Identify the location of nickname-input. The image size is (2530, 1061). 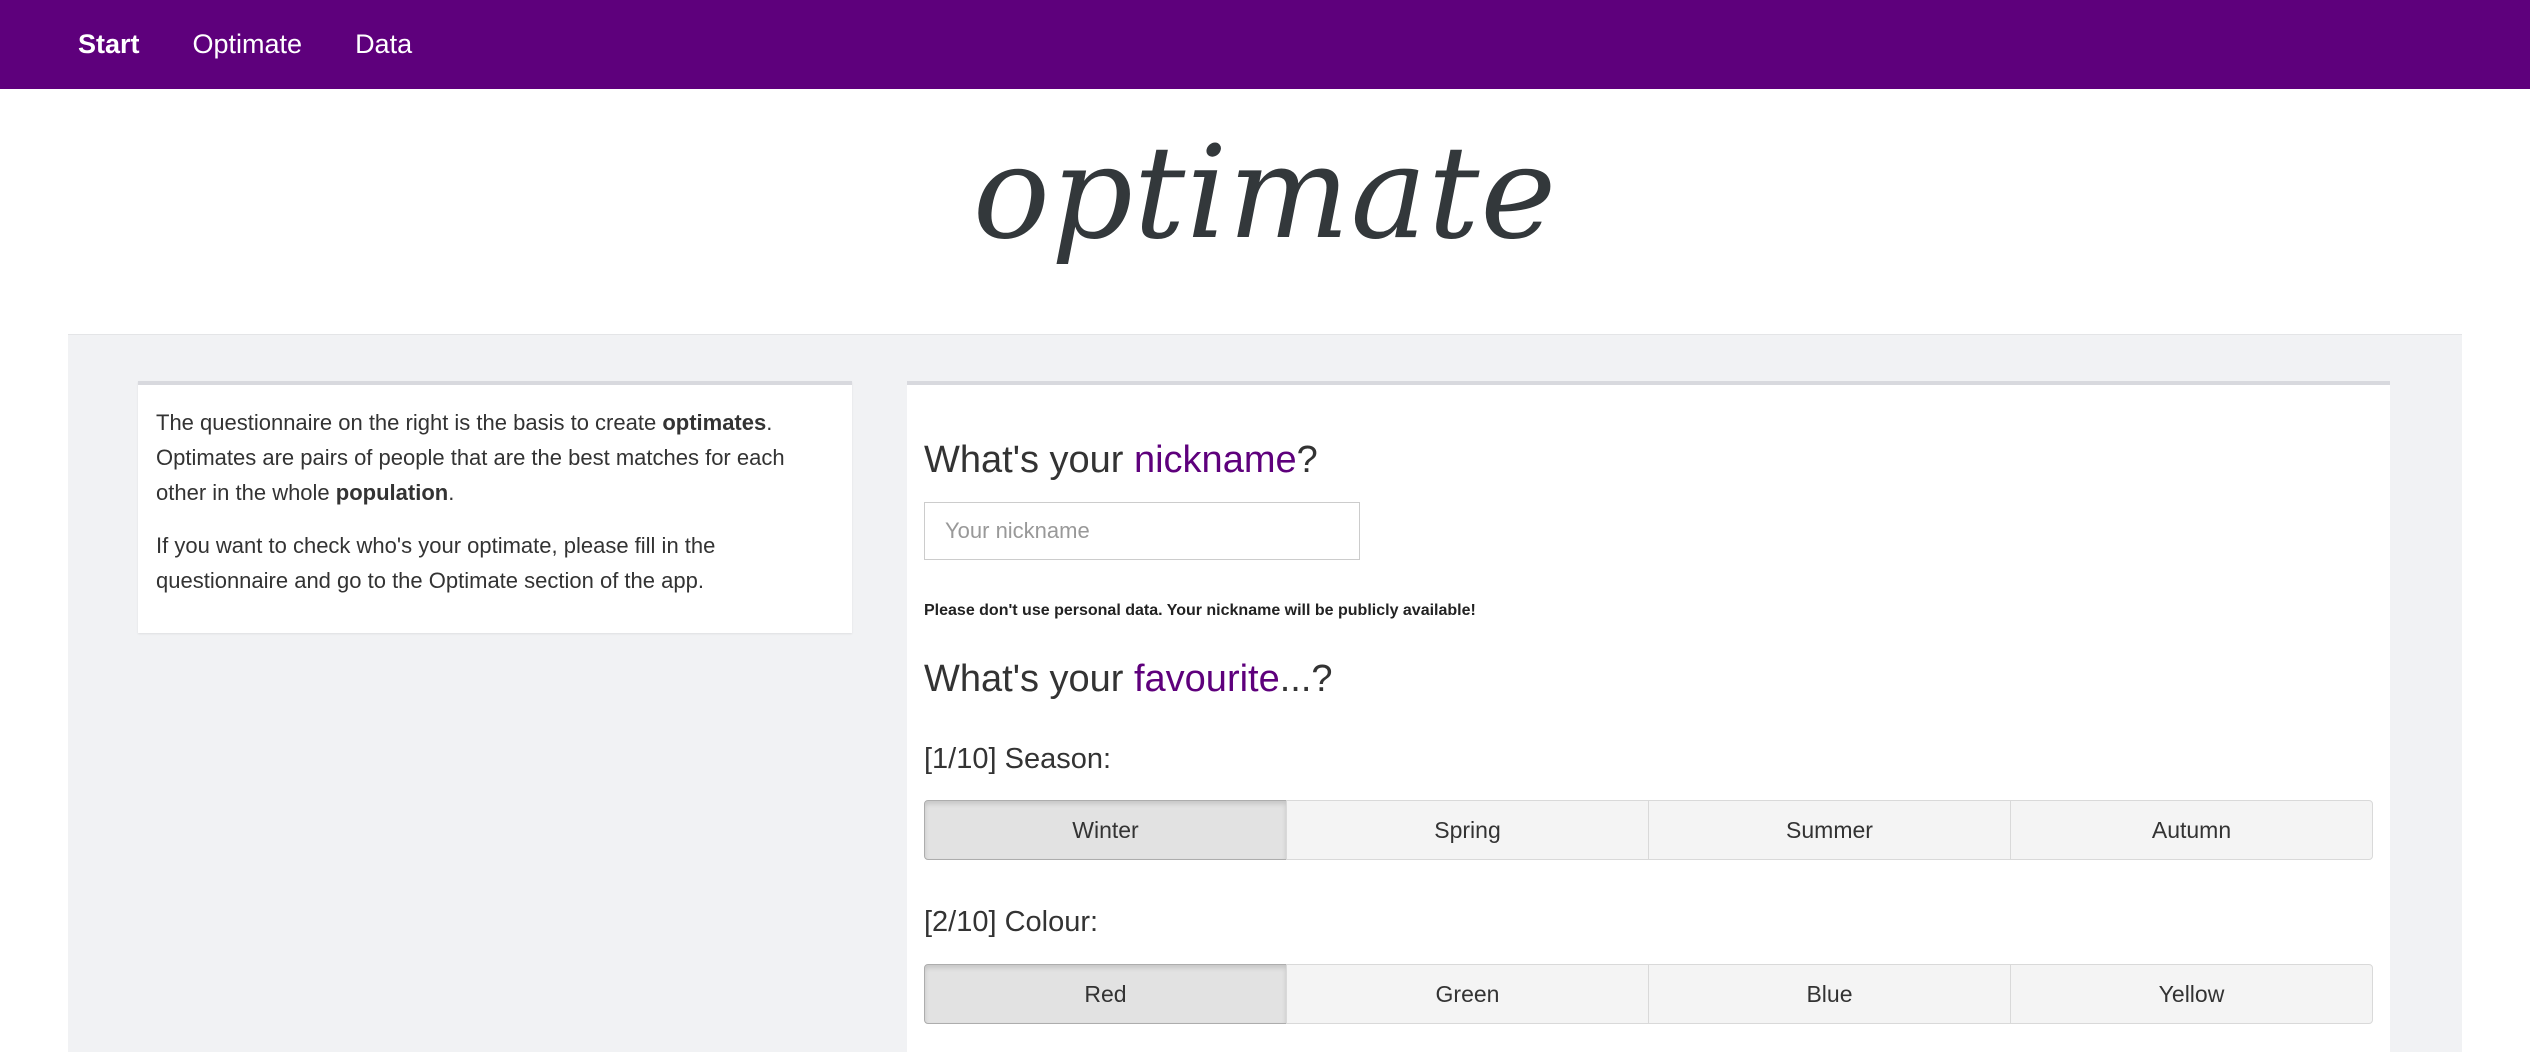
(1142, 531).